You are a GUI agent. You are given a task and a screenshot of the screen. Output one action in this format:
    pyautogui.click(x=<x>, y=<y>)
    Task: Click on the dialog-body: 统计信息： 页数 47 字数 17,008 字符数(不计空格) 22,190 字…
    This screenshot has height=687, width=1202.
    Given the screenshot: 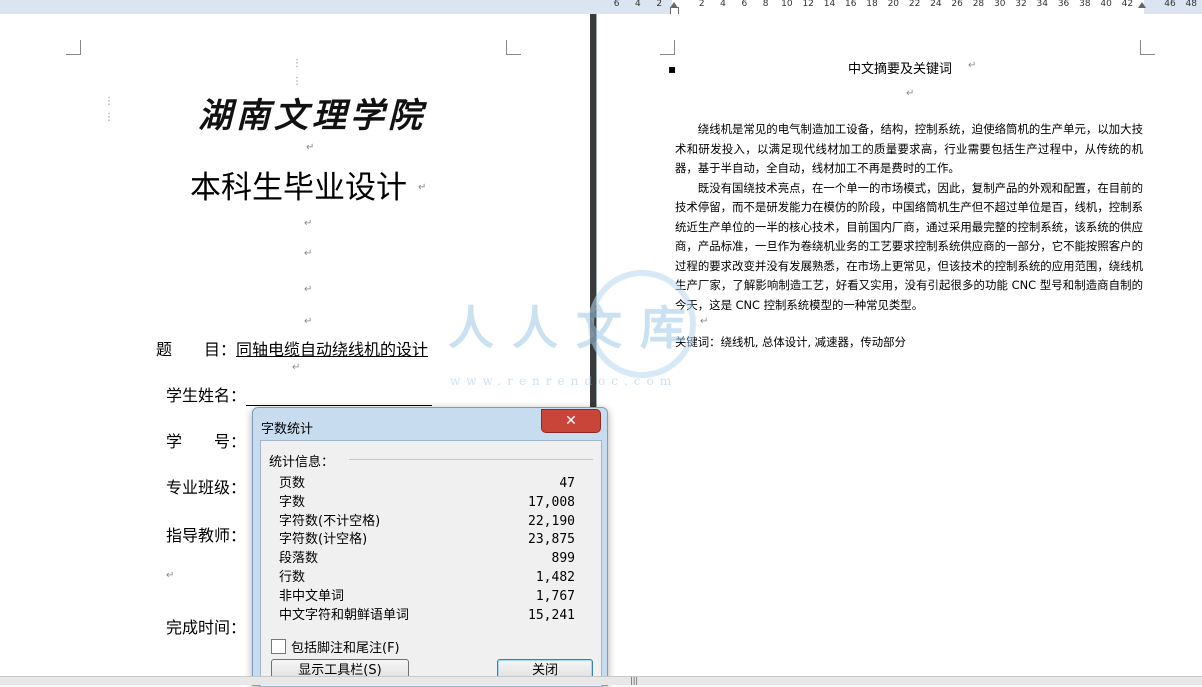 What is the action you would take?
    pyautogui.click(x=431, y=563)
    